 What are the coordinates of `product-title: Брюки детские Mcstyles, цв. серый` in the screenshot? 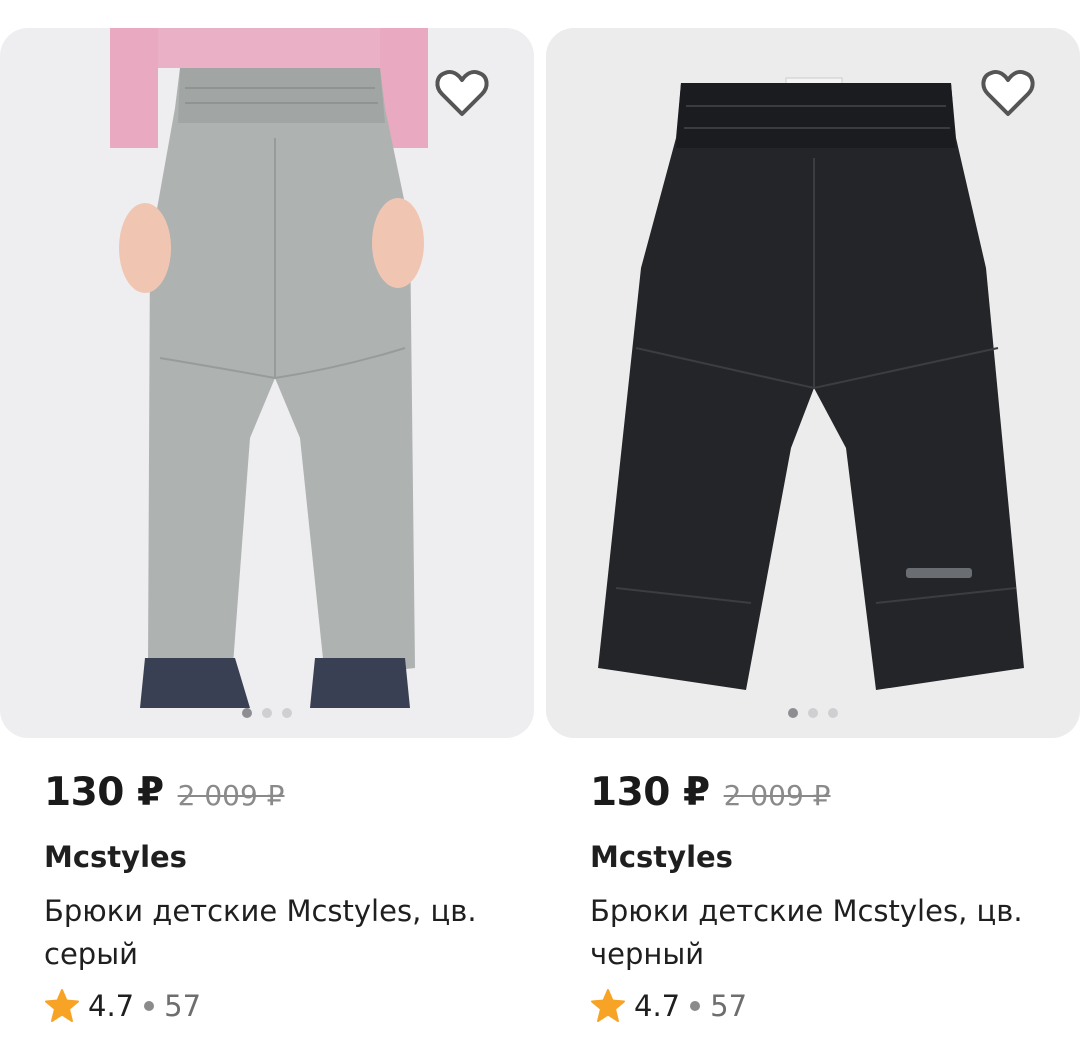 It's located at (279, 933).